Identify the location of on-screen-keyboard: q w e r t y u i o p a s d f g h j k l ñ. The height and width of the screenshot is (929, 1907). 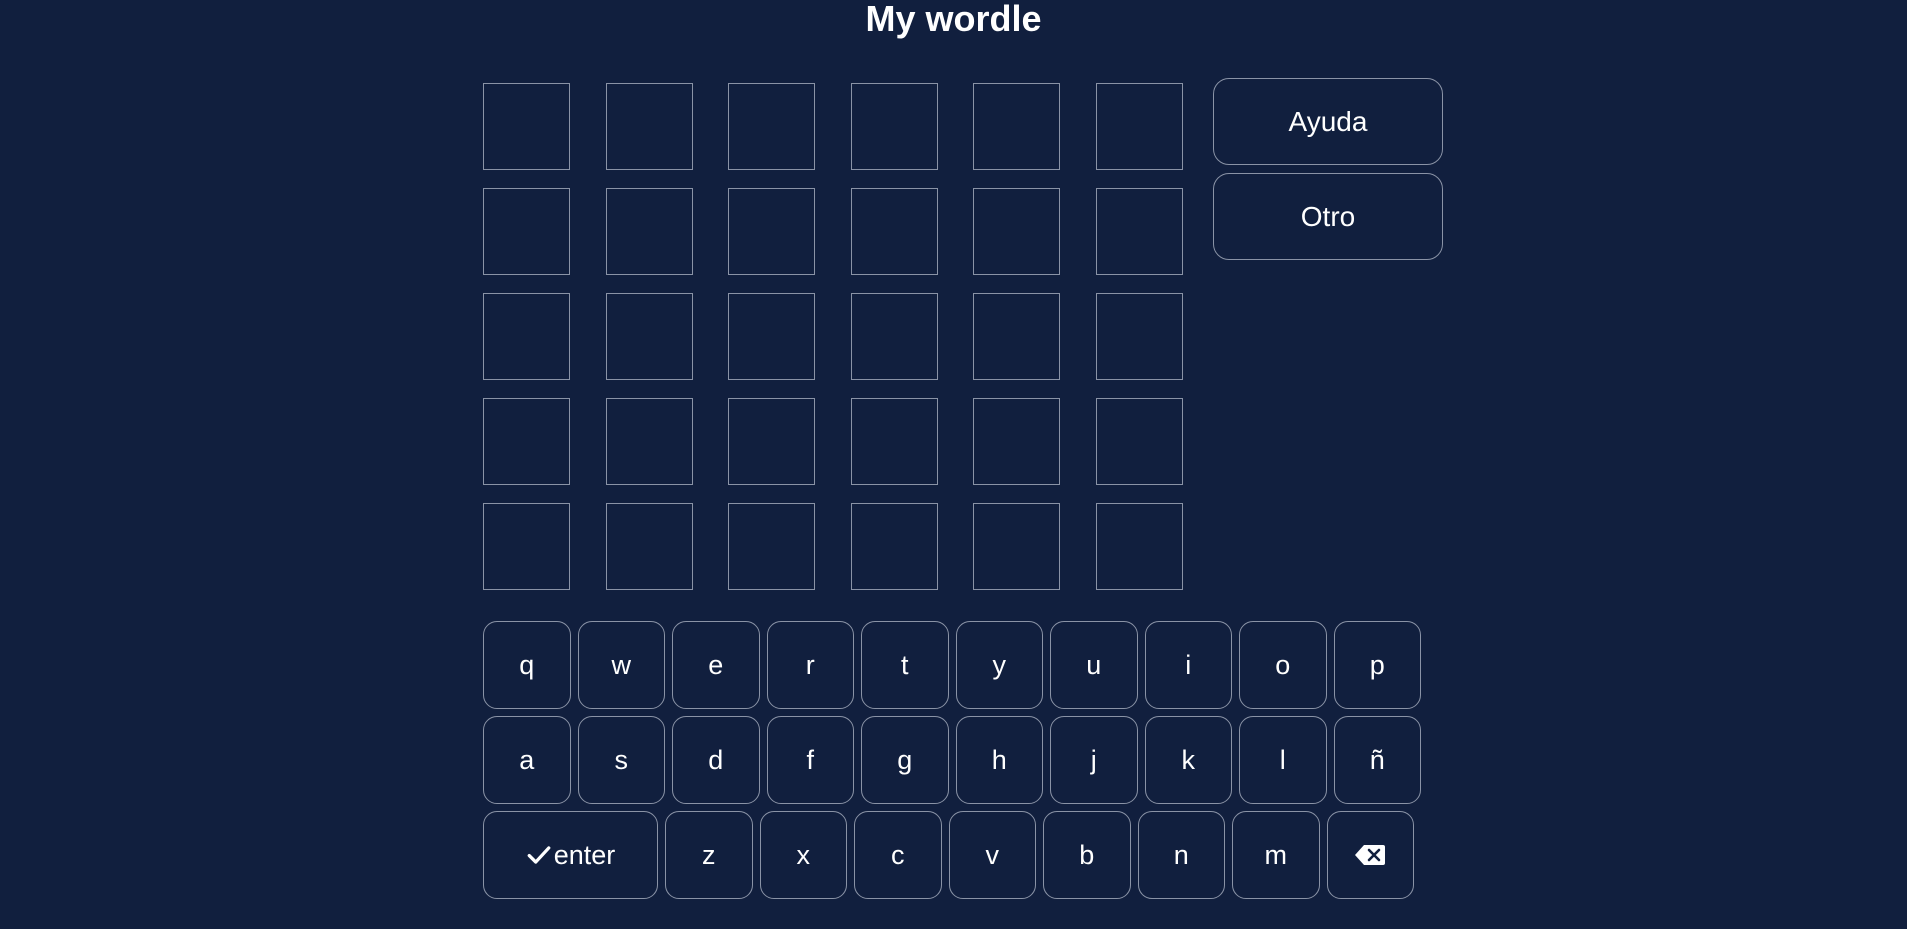
(952, 760).